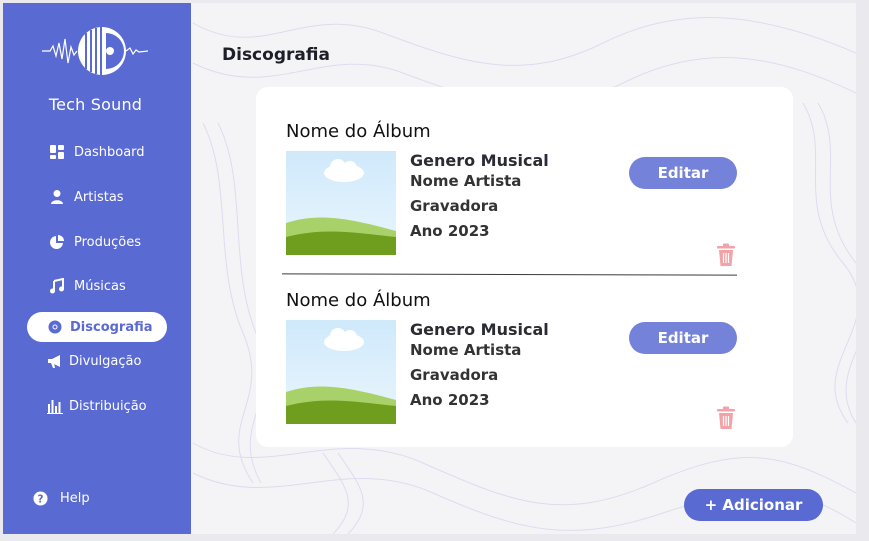 The height and width of the screenshot is (541, 869). Describe the element at coordinates (100, 286) in the screenshot. I see `sidebar-item-label: Músicas` at that location.